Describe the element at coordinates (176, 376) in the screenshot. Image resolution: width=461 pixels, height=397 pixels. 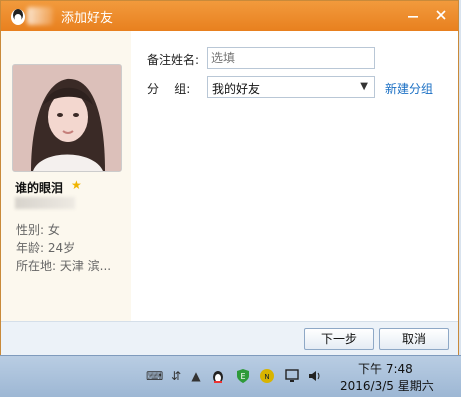
I see `language-switch-icon: ⇵` at that location.